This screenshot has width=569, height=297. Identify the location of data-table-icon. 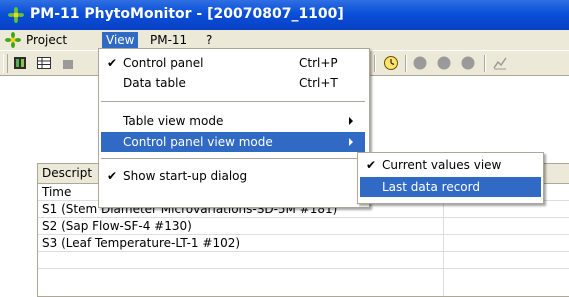
(44, 63).